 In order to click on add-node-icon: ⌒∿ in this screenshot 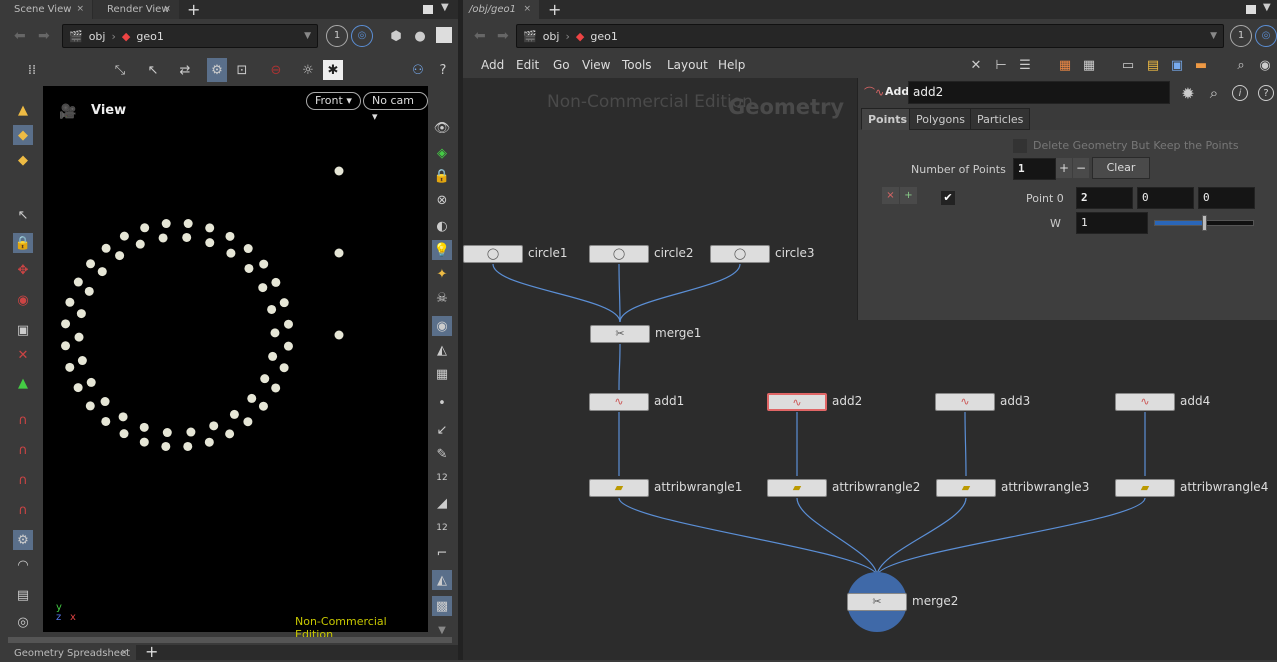, I will do `click(874, 92)`.